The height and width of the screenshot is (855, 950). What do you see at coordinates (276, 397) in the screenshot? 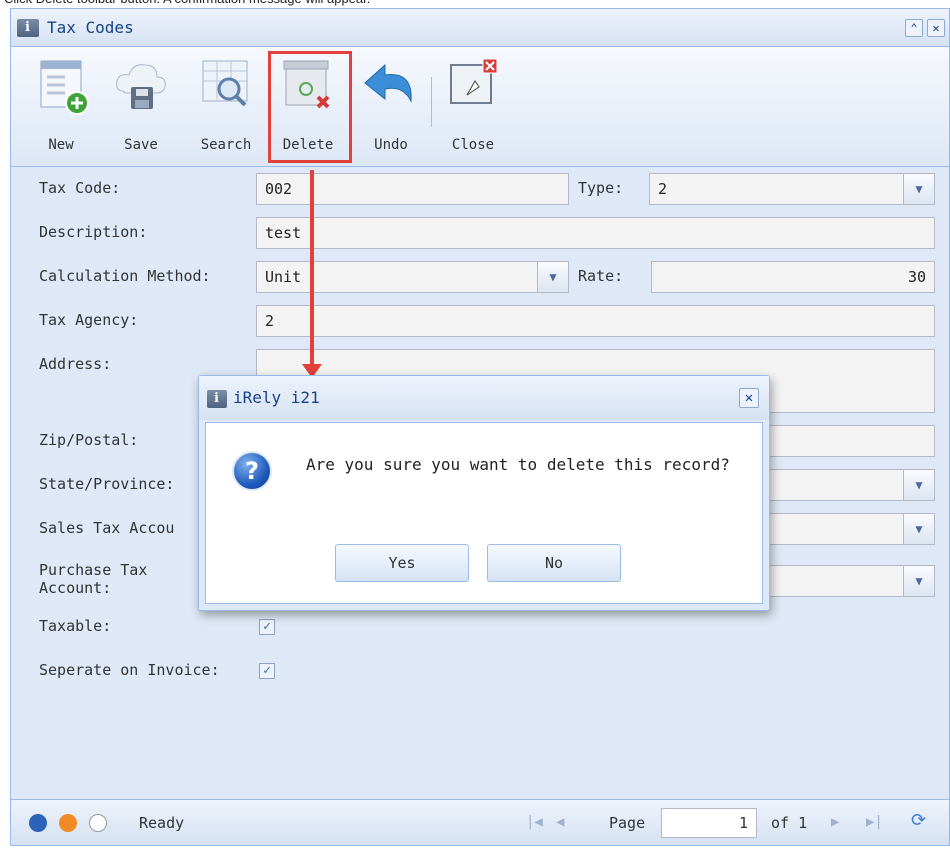
I see `dialog-title: iRely i21` at bounding box center [276, 397].